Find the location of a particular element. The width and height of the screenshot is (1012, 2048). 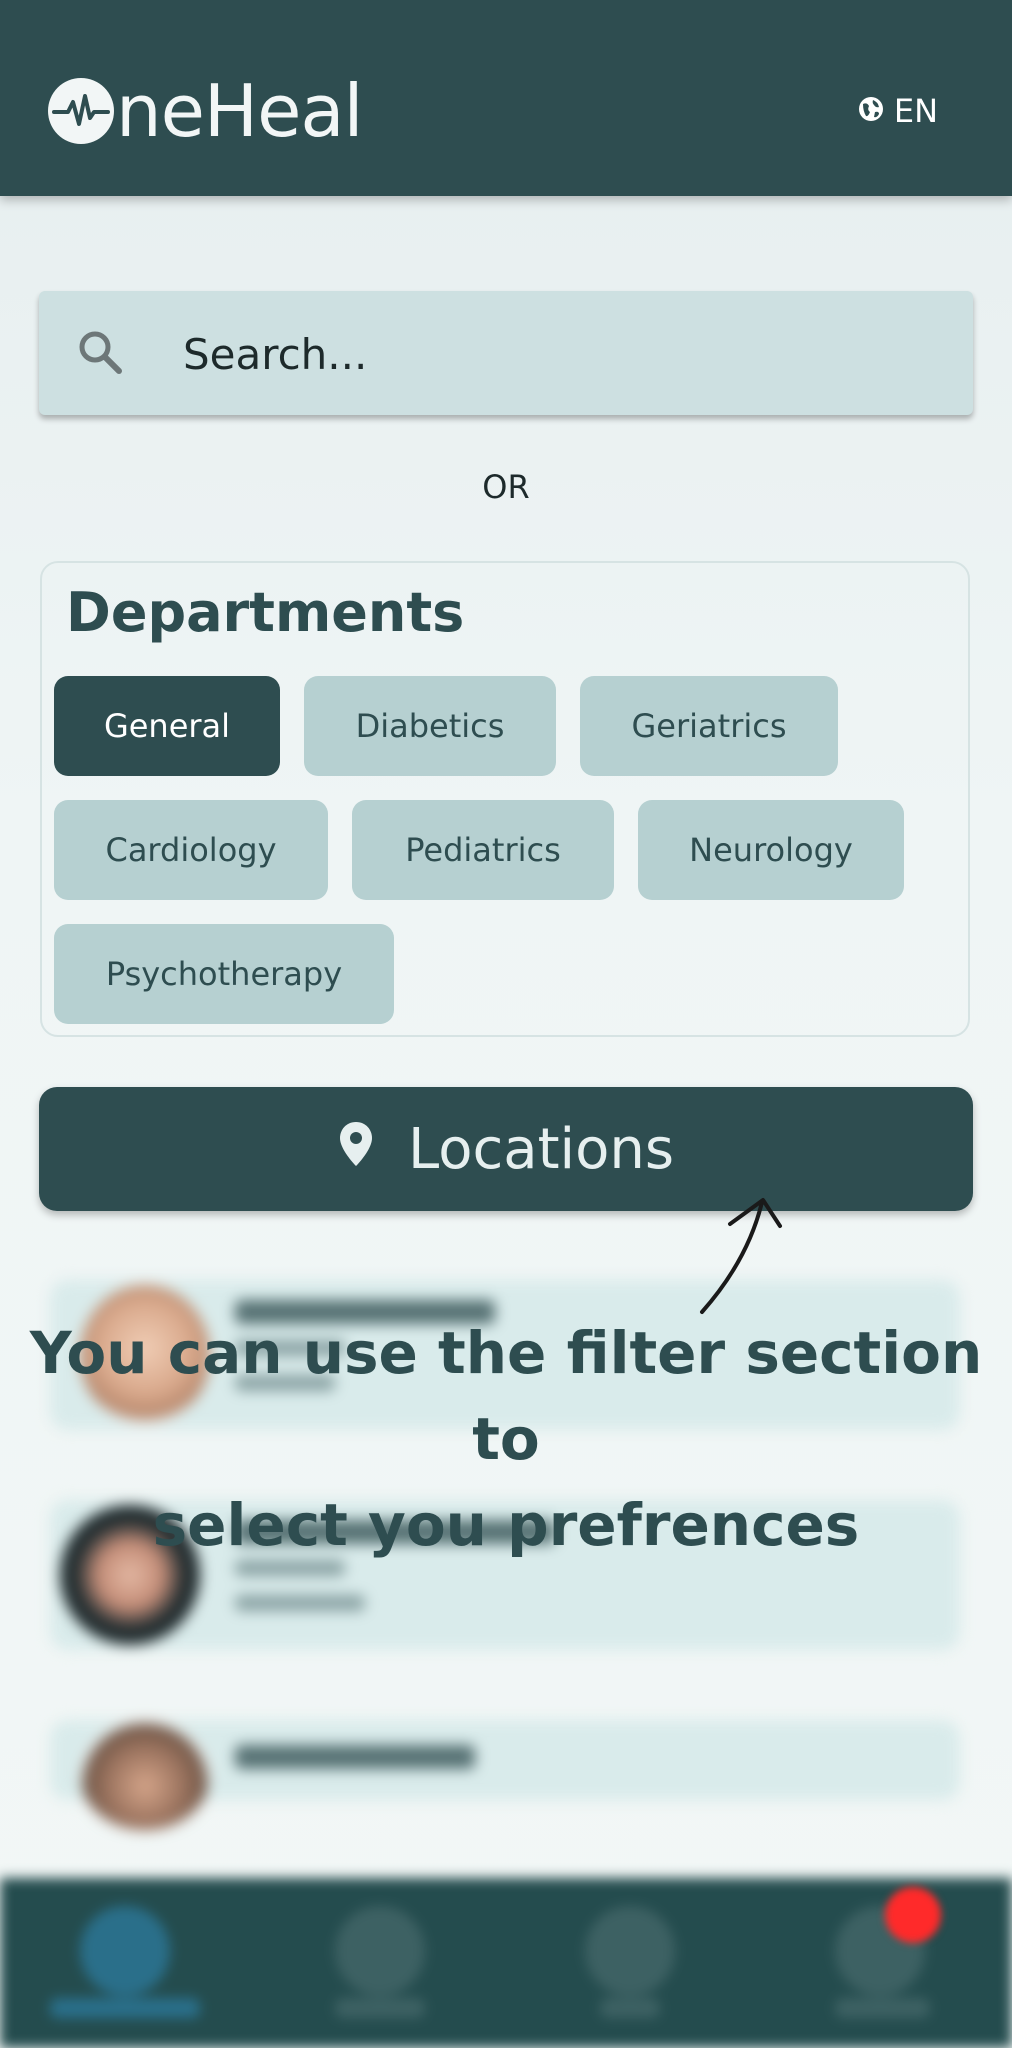

bottom-navigation is located at coordinates (506, 1963).